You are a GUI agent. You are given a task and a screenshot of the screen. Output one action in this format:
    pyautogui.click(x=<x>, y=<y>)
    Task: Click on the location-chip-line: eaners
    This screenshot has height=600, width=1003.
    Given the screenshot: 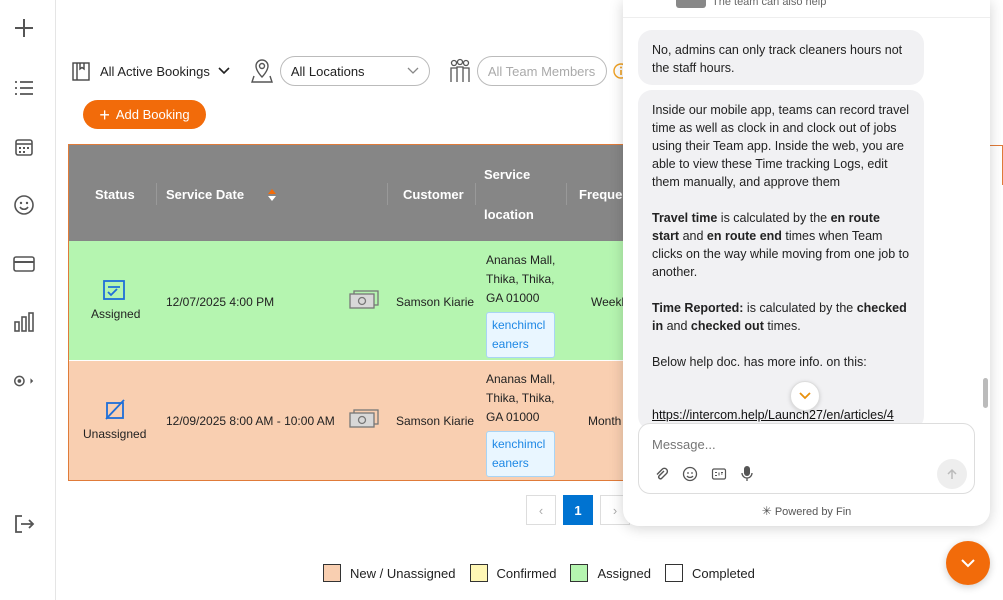 What is the action you would take?
    pyautogui.click(x=510, y=344)
    